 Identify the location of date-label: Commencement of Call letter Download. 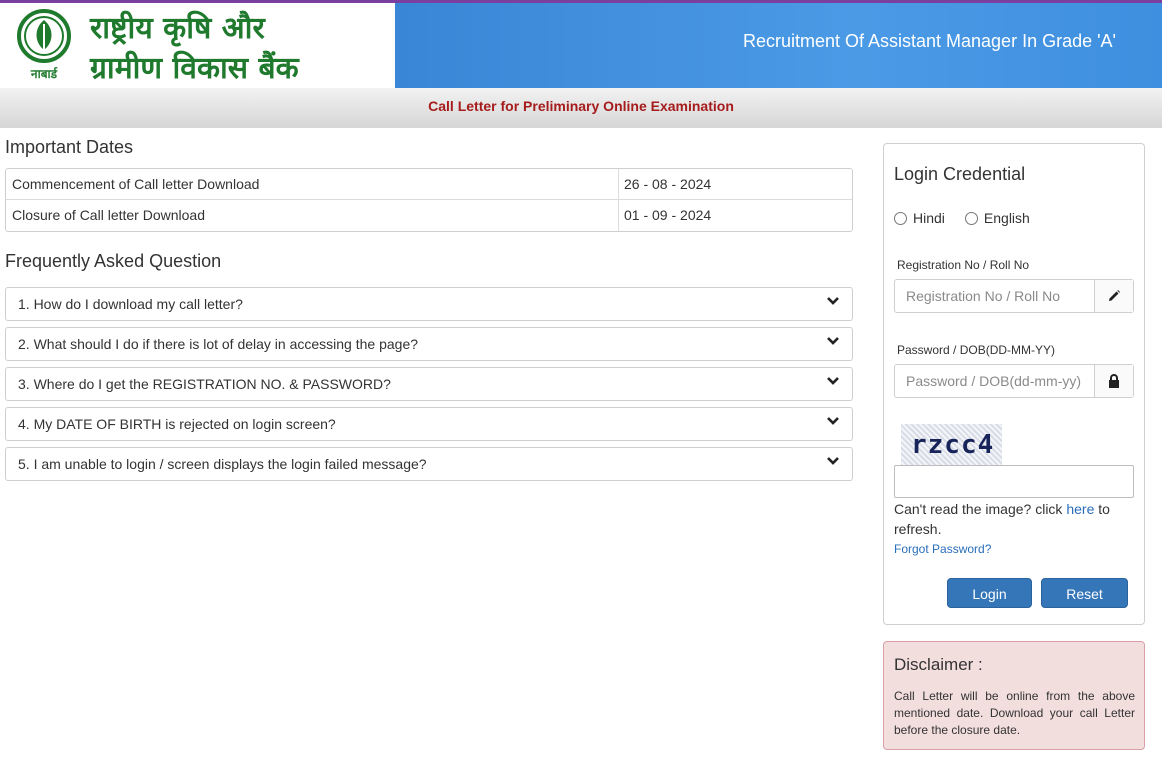
(312, 184).